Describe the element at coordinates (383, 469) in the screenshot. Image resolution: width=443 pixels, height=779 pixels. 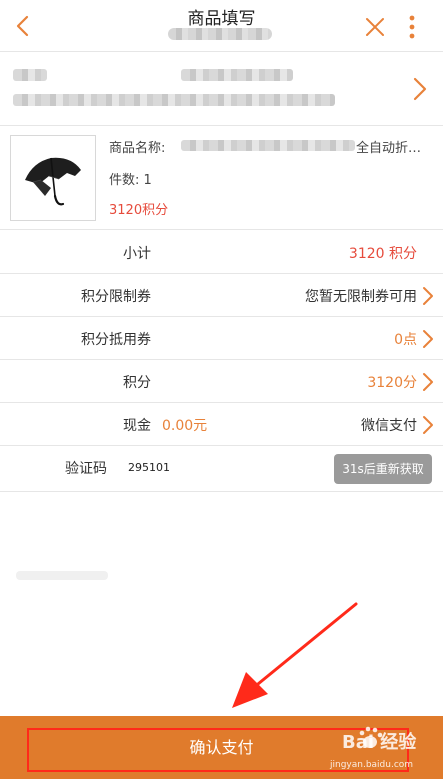
I see `resend-code-button: 31s后重新获取` at that location.